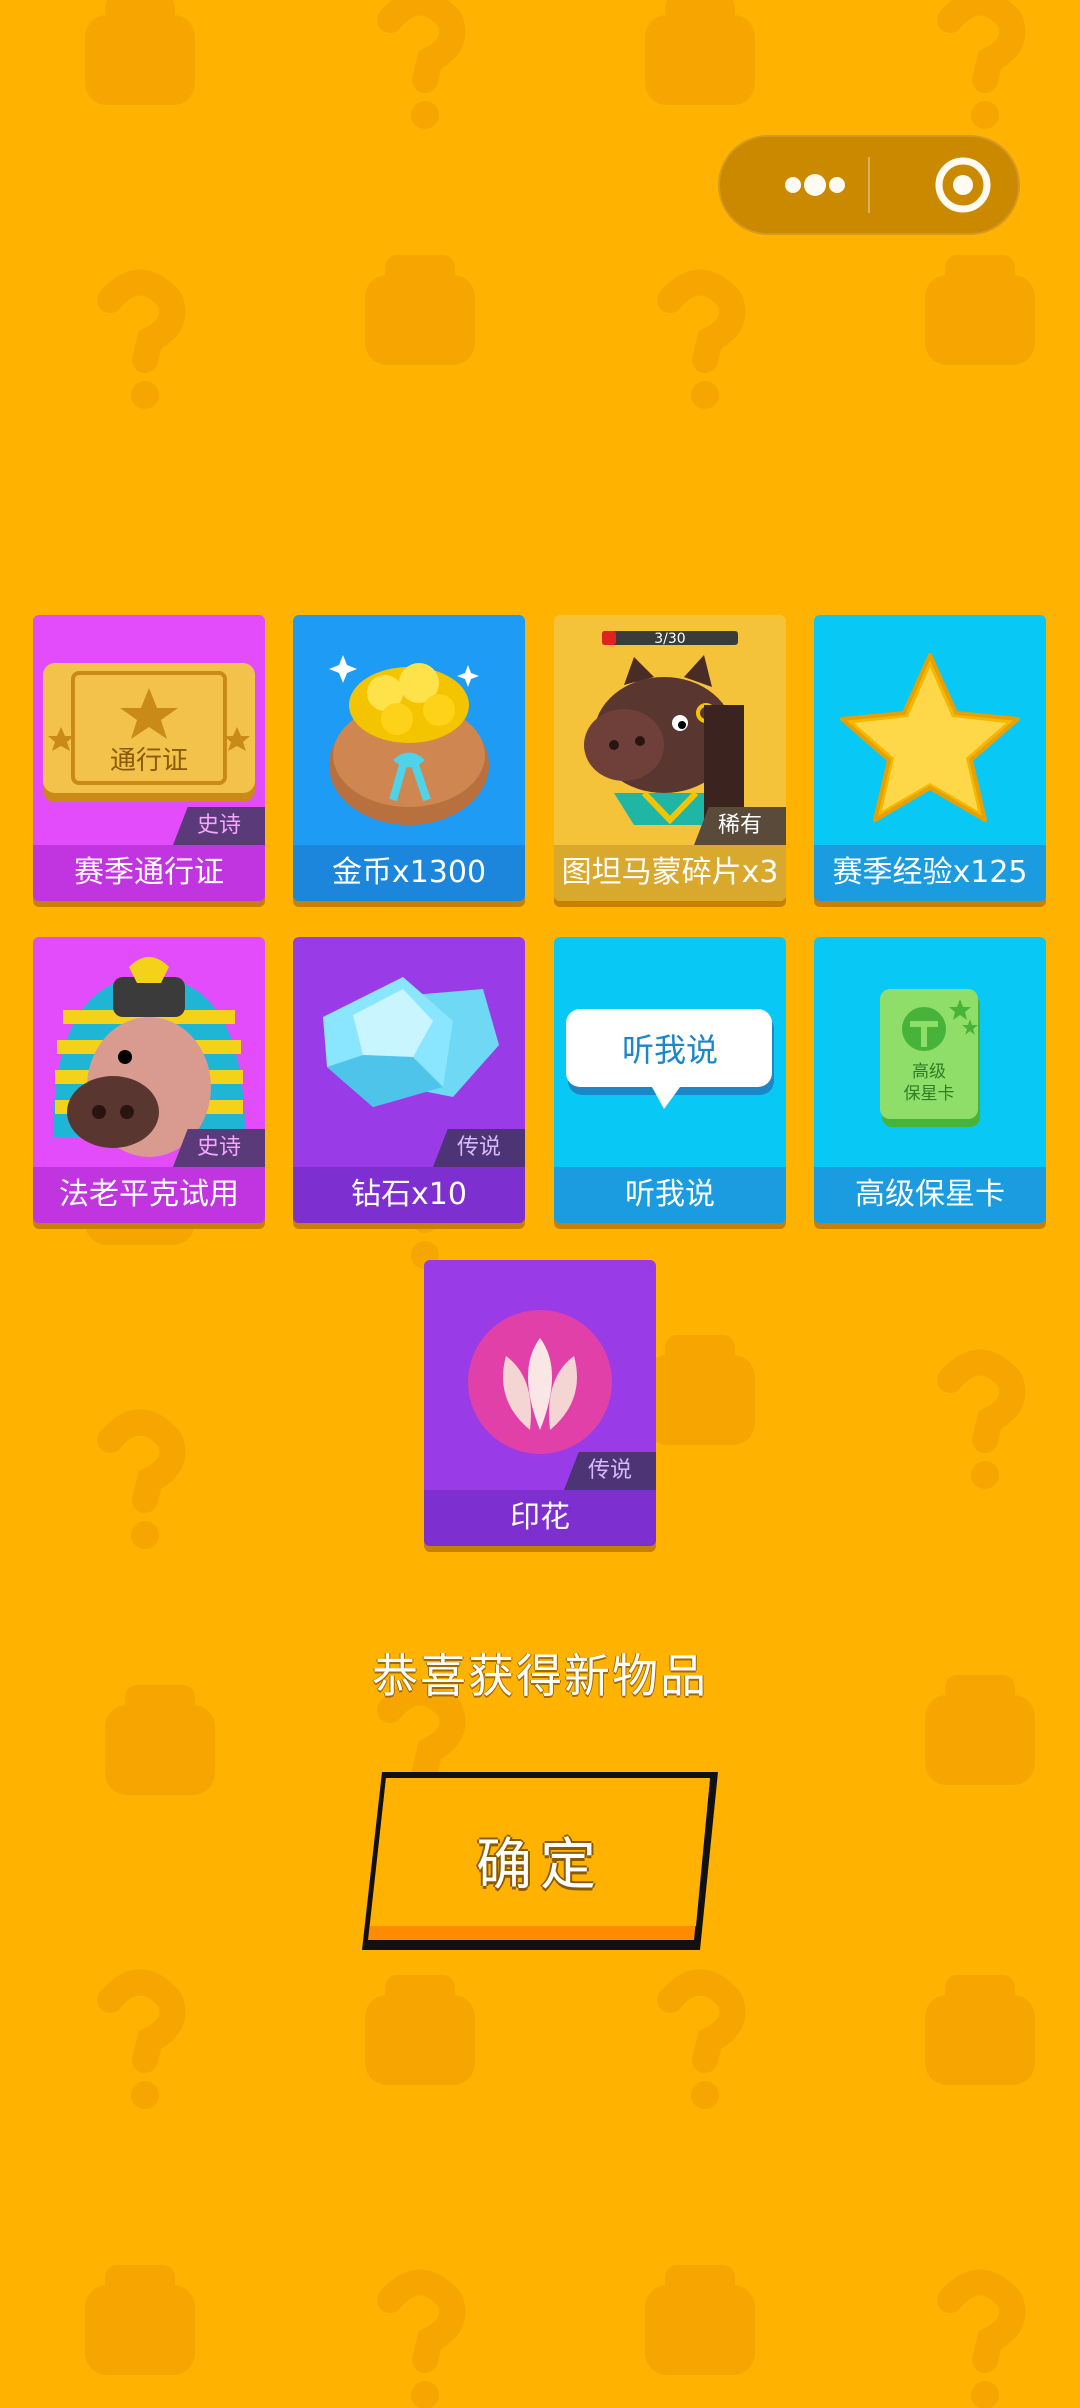 The image size is (1080, 2408). I want to click on reward-card: 赛季经验x125, so click(930, 758).